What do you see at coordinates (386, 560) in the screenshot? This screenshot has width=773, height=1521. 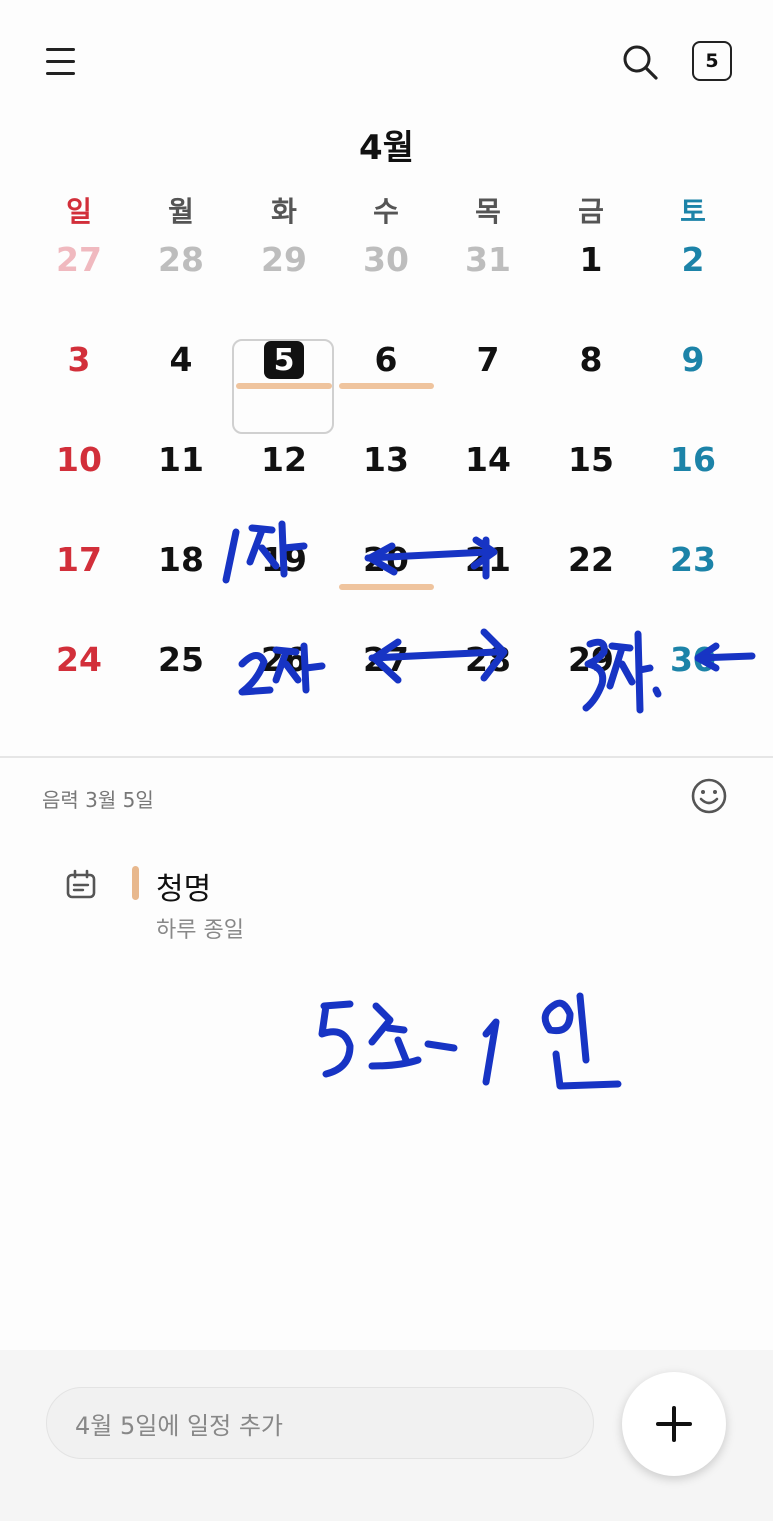 I see `day-cell: 20` at bounding box center [386, 560].